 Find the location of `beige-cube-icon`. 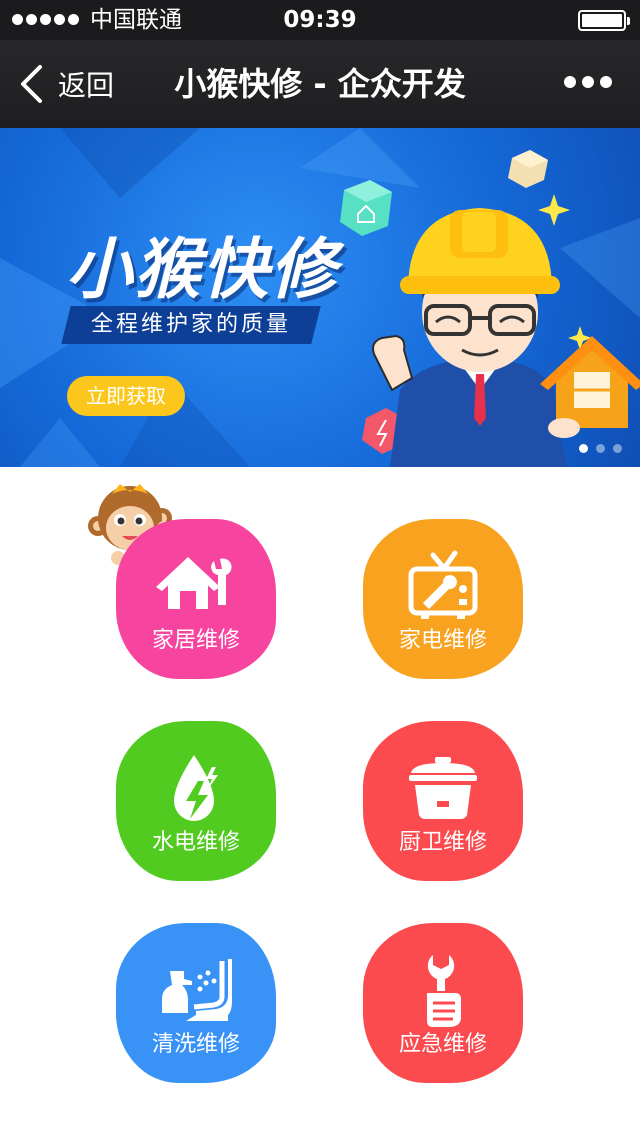

beige-cube-icon is located at coordinates (528, 169).